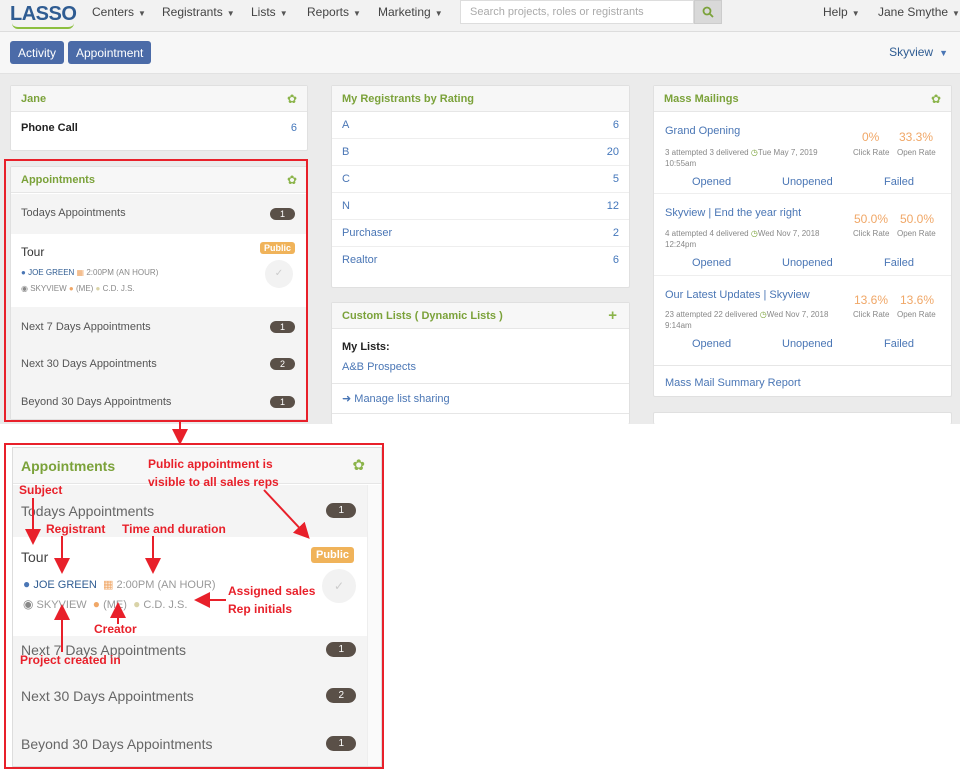 The width and height of the screenshot is (960, 775). I want to click on annotation-creator: Creator, so click(115, 629).